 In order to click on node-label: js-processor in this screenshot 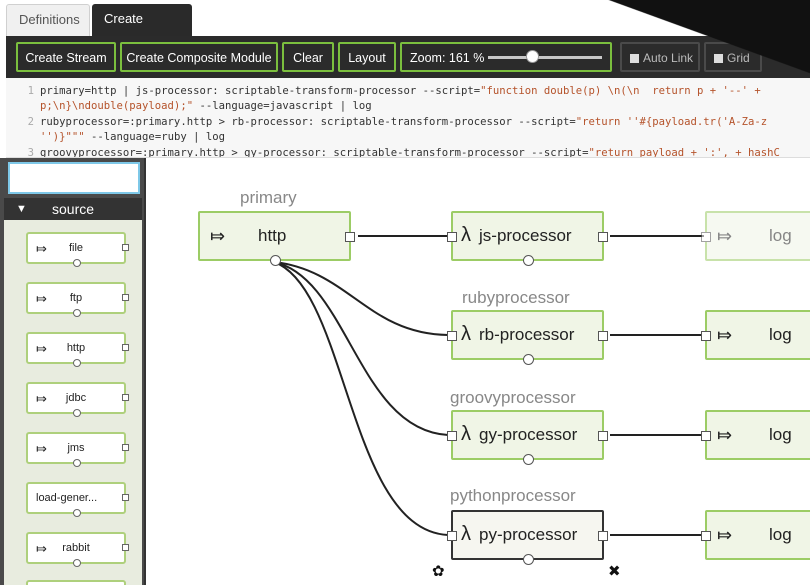, I will do `click(525, 235)`.